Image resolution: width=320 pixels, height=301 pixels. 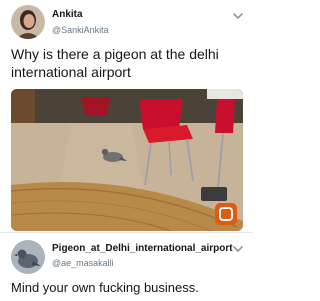 I want to click on reply-author-name: Pigeon_at_Delhi_international_airport, so click(x=142, y=248).